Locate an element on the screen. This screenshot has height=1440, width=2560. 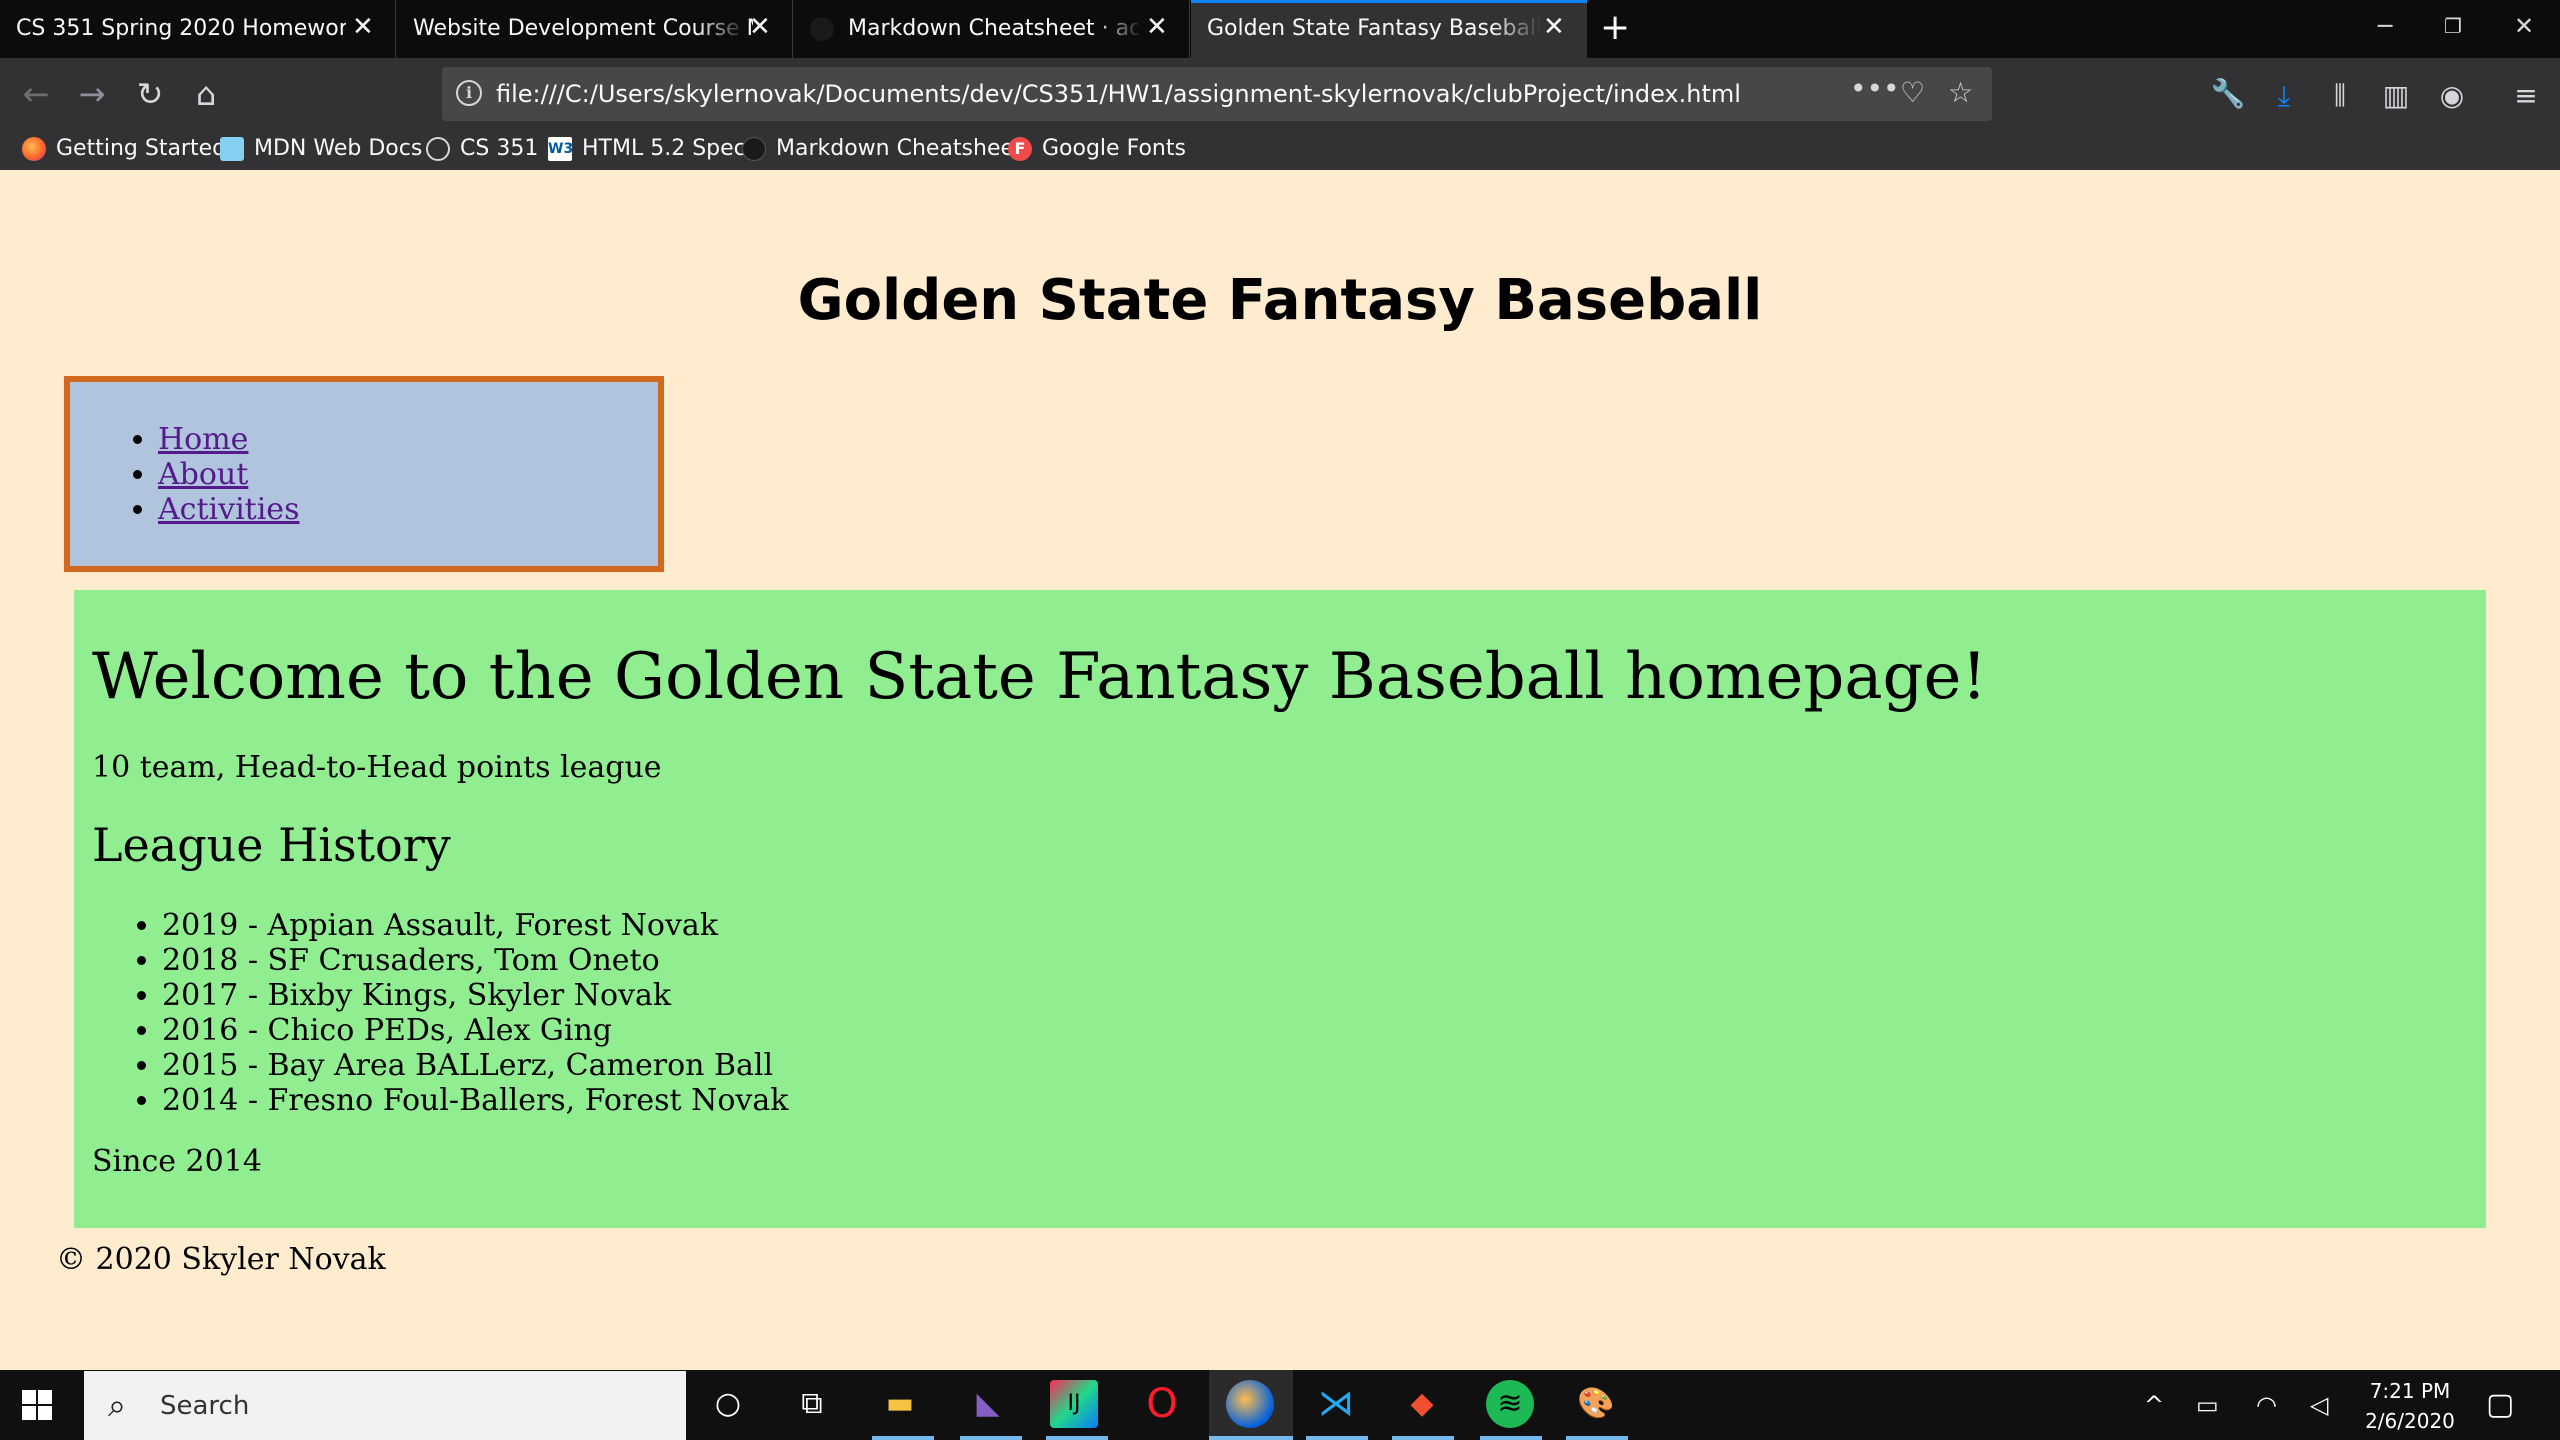
w3c-icon: W3 is located at coordinates (560, 149).